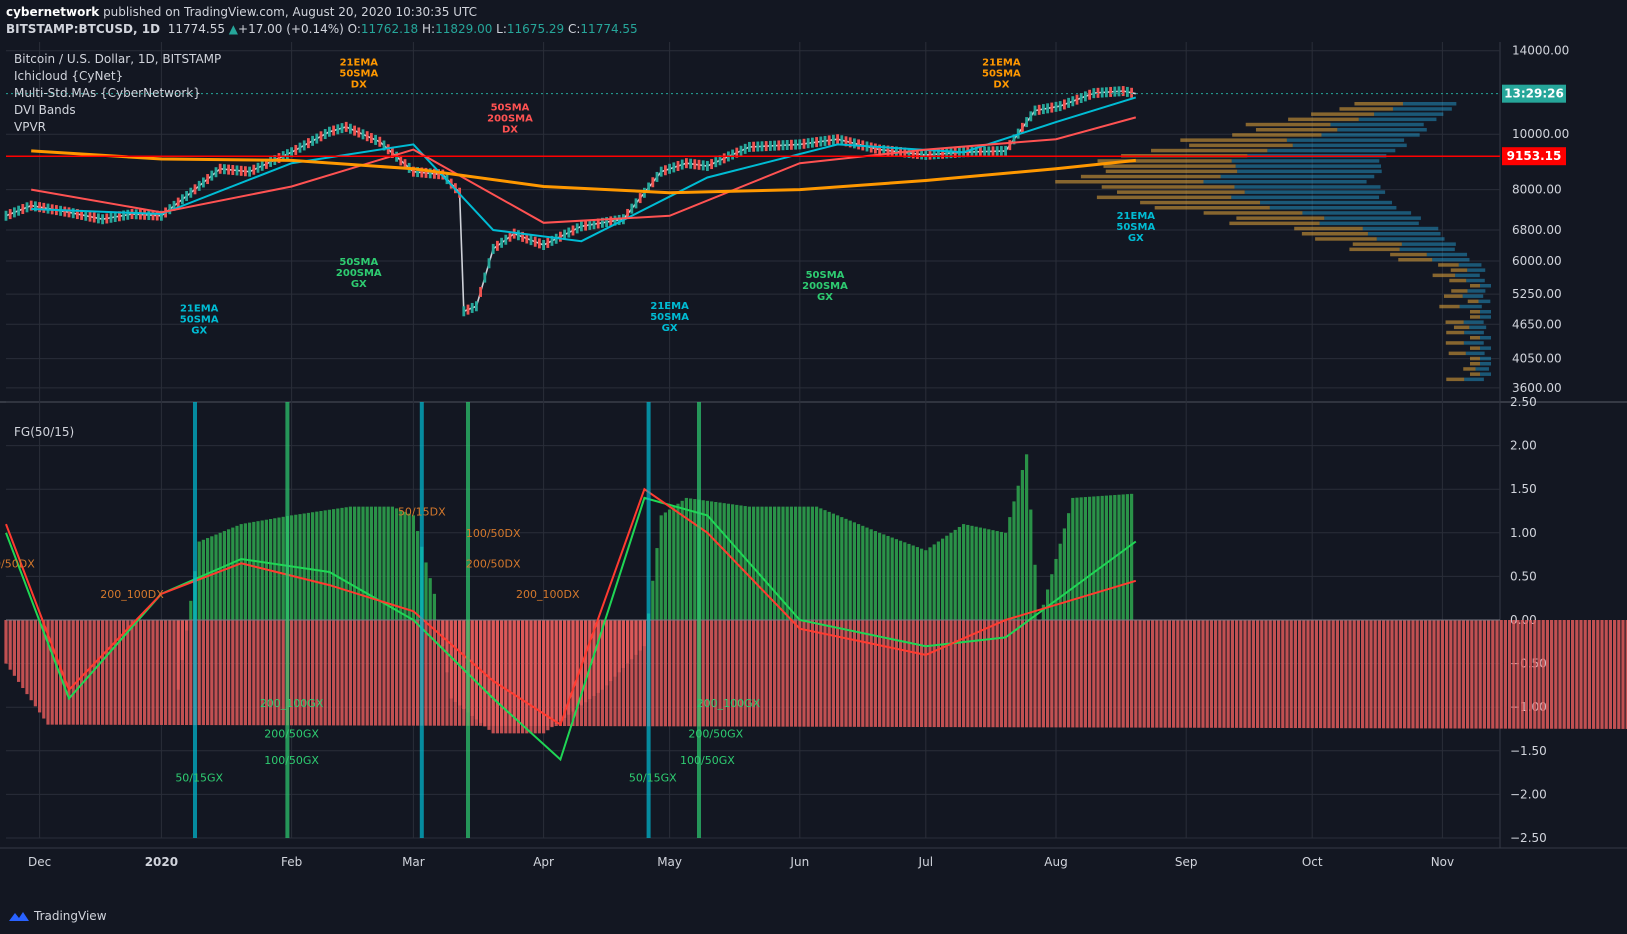 The height and width of the screenshot is (934, 1627). What do you see at coordinates (1528, 751) in the screenshot?
I see `osc-tick-label: −1.50` at bounding box center [1528, 751].